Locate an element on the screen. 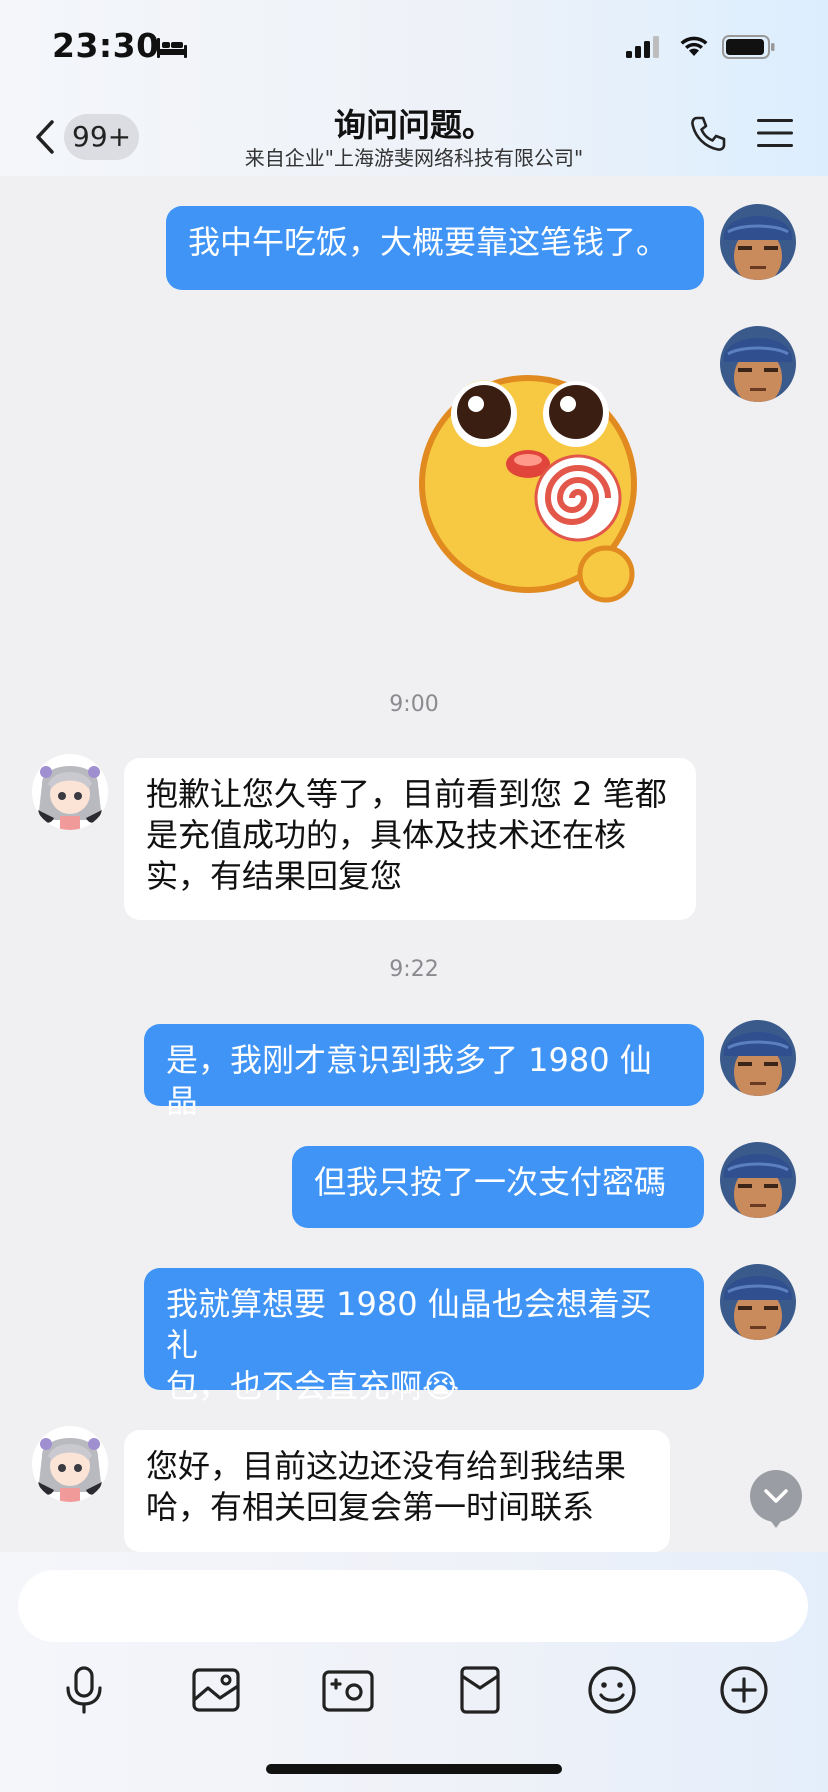  battery-icon is located at coordinates (748, 47).